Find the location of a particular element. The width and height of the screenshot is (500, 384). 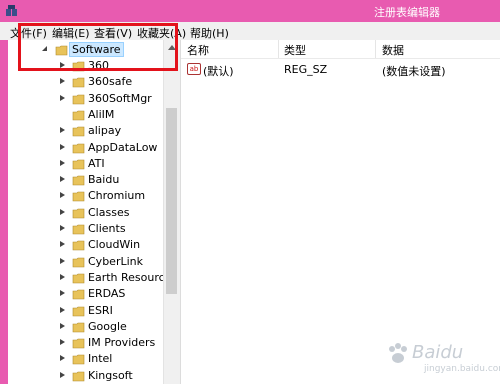

tree-item: Baidu is located at coordinates (111, 180).